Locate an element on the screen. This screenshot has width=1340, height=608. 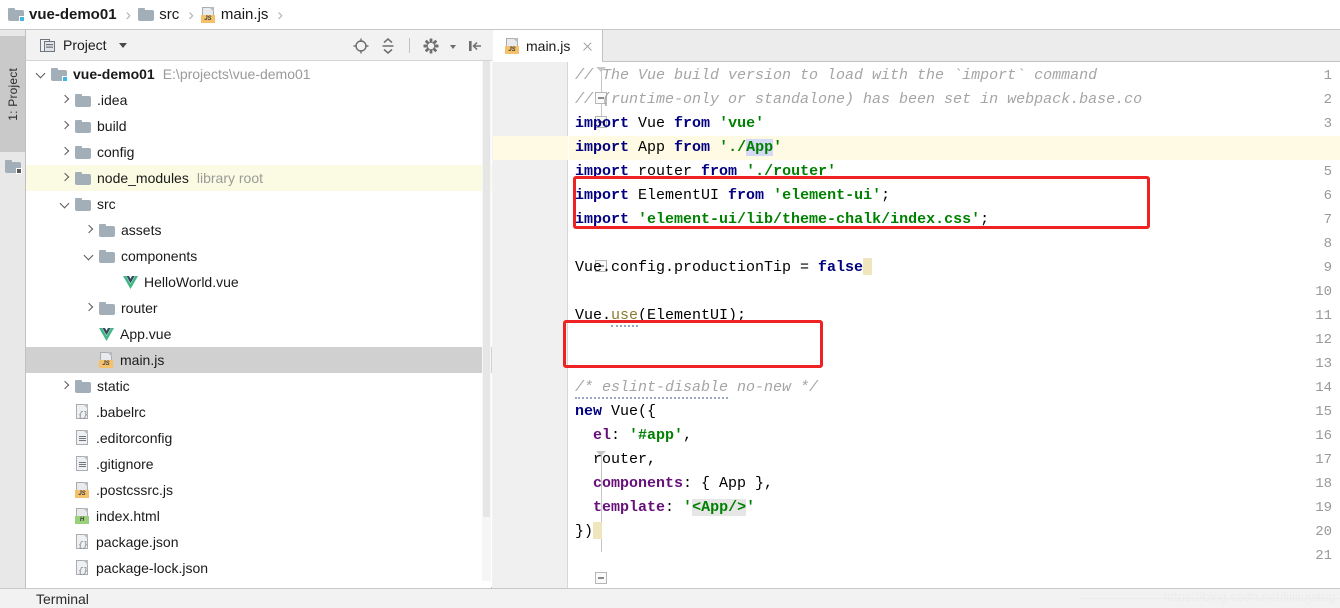
code-line: el: '#app', is located at coordinates (633, 436).